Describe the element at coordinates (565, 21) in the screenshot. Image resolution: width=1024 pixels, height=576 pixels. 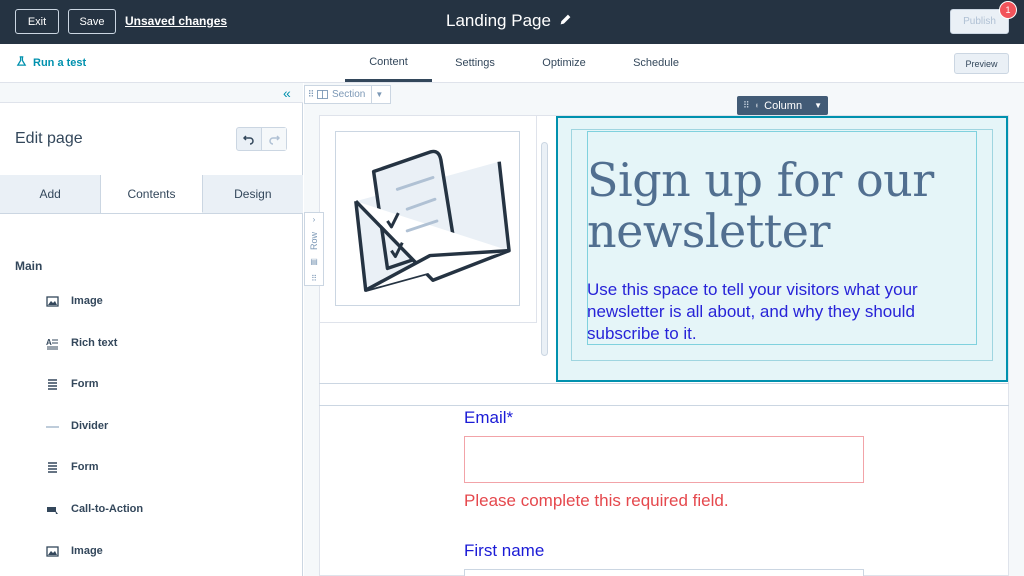
I see `pencil-icon` at that location.